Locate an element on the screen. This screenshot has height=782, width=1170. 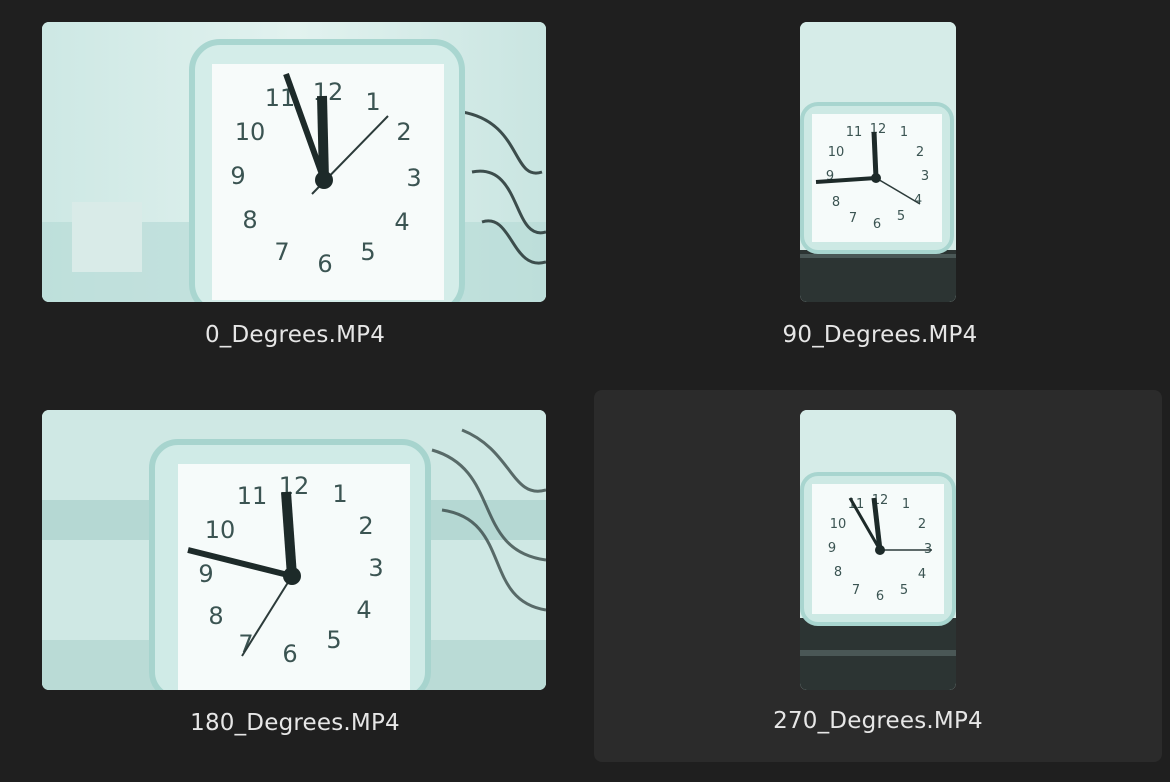
file-name: 180_Degrees.MP4 is located at coordinates (295, 723).